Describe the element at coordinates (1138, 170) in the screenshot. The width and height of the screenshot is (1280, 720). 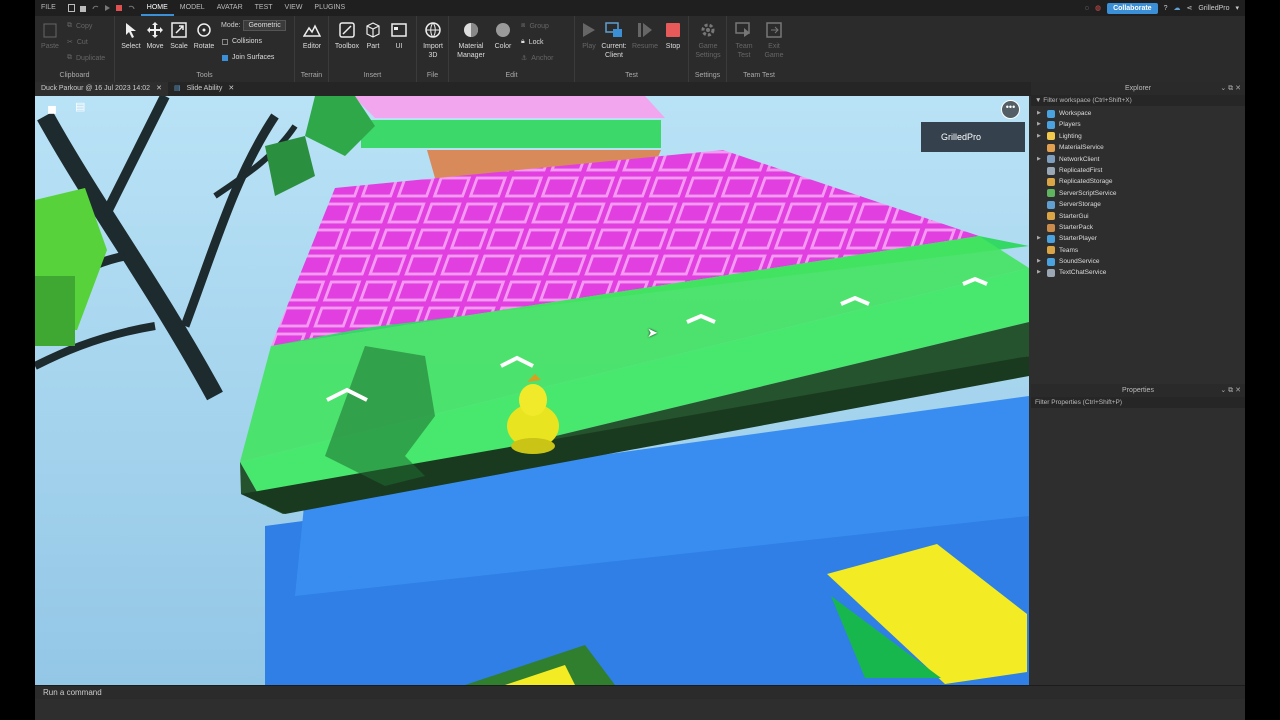
I see `explorer-item: ReplicatedFirst` at that location.